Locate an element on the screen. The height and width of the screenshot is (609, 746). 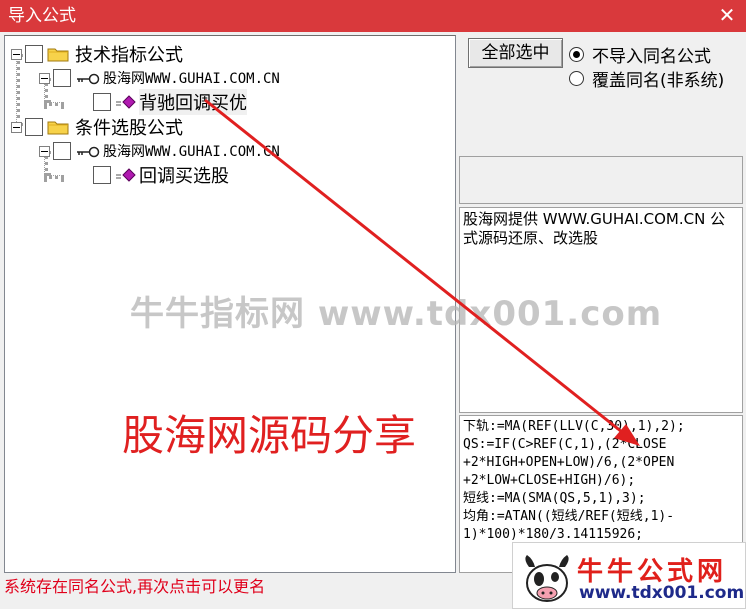
tree-node-screener-group: 条件选股公式 is located at coordinates (97, 127).